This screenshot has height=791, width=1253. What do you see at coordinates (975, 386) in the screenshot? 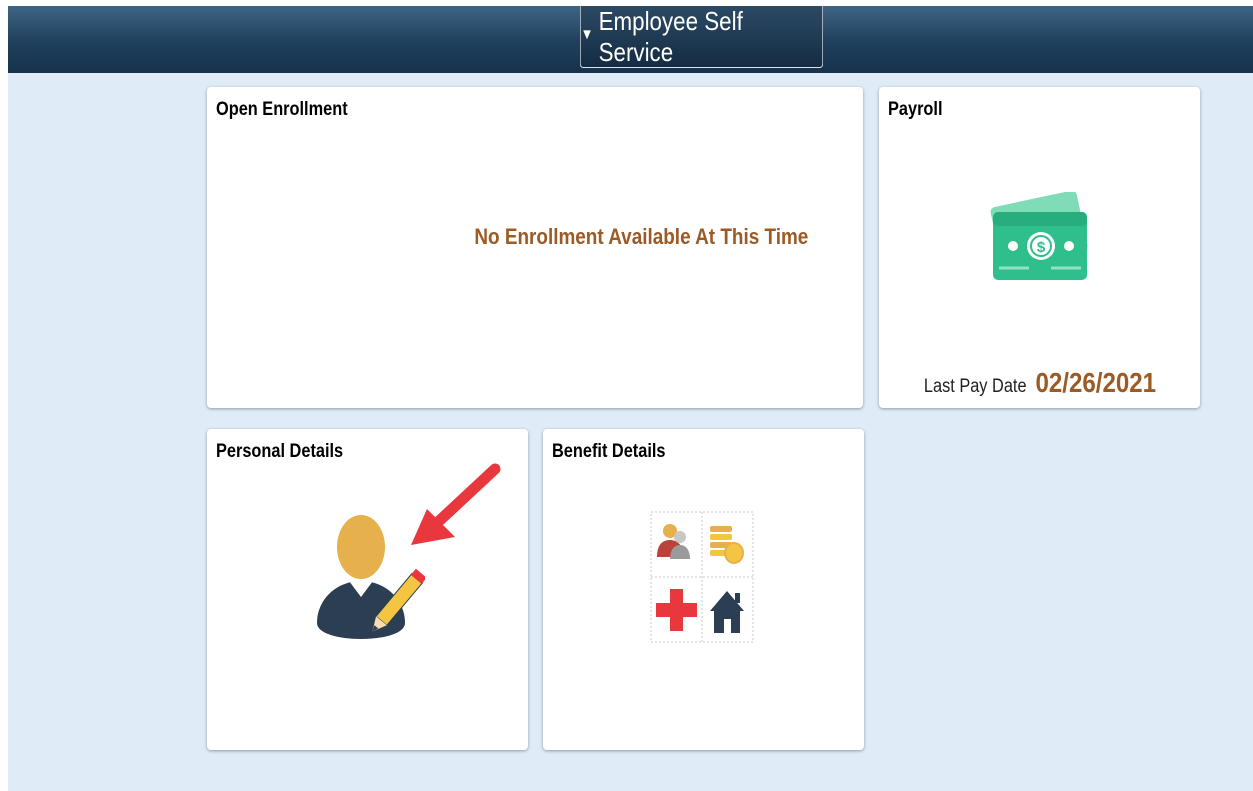
I see `last-pay-date-label: Last Pay Date` at bounding box center [975, 386].